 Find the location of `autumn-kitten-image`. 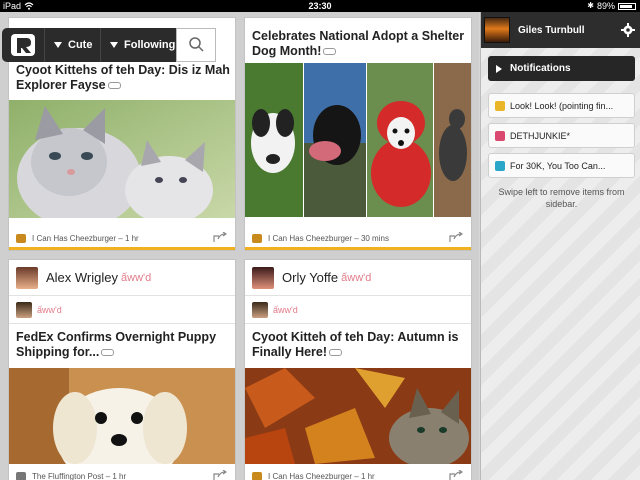

autumn-kitten-image is located at coordinates (358, 416).